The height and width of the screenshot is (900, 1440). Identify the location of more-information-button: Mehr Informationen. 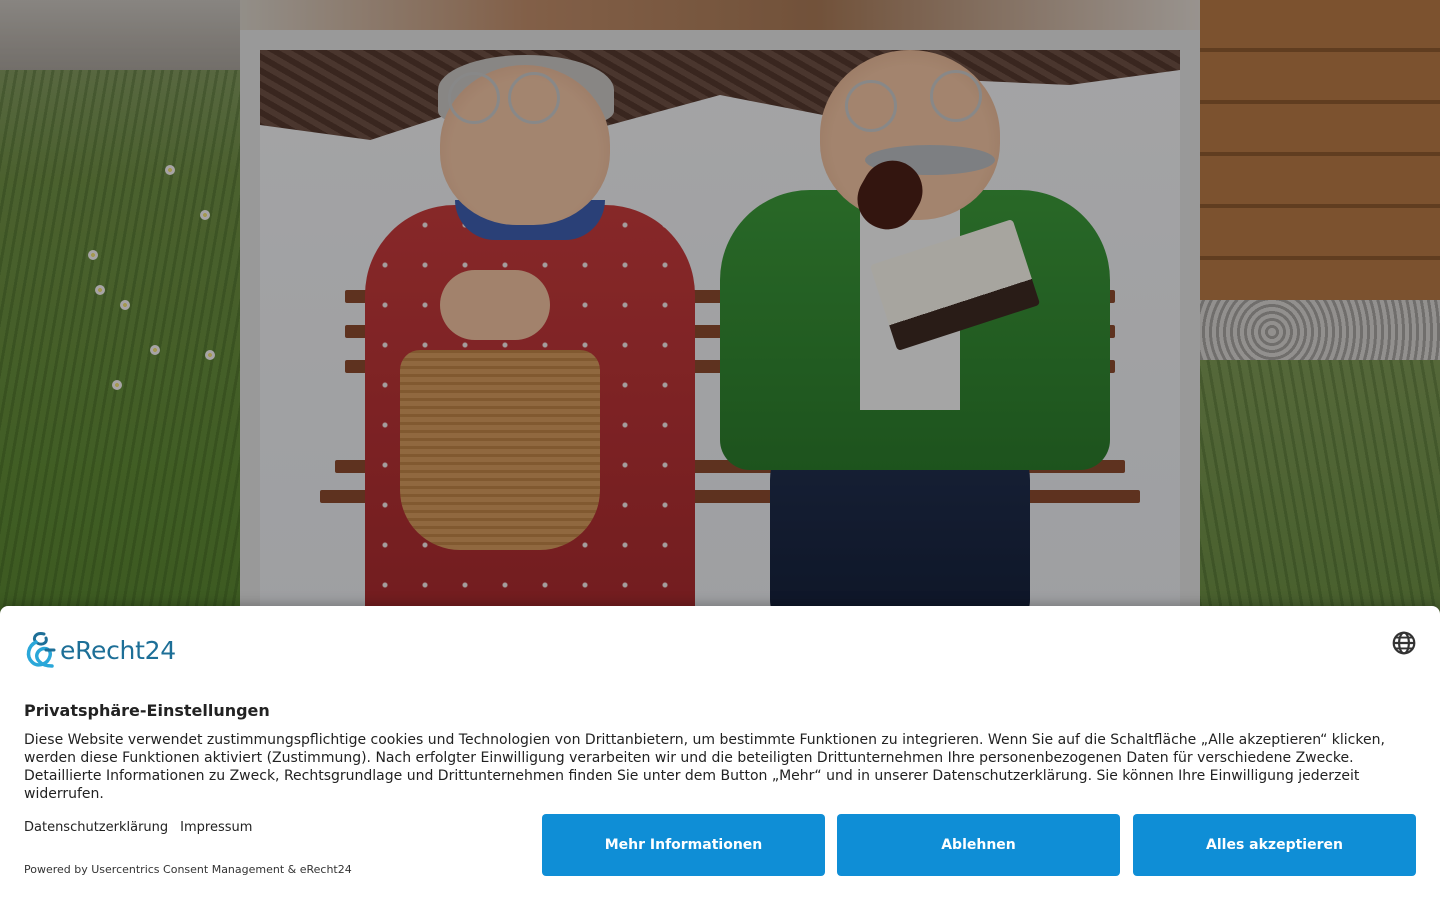
(683, 845).